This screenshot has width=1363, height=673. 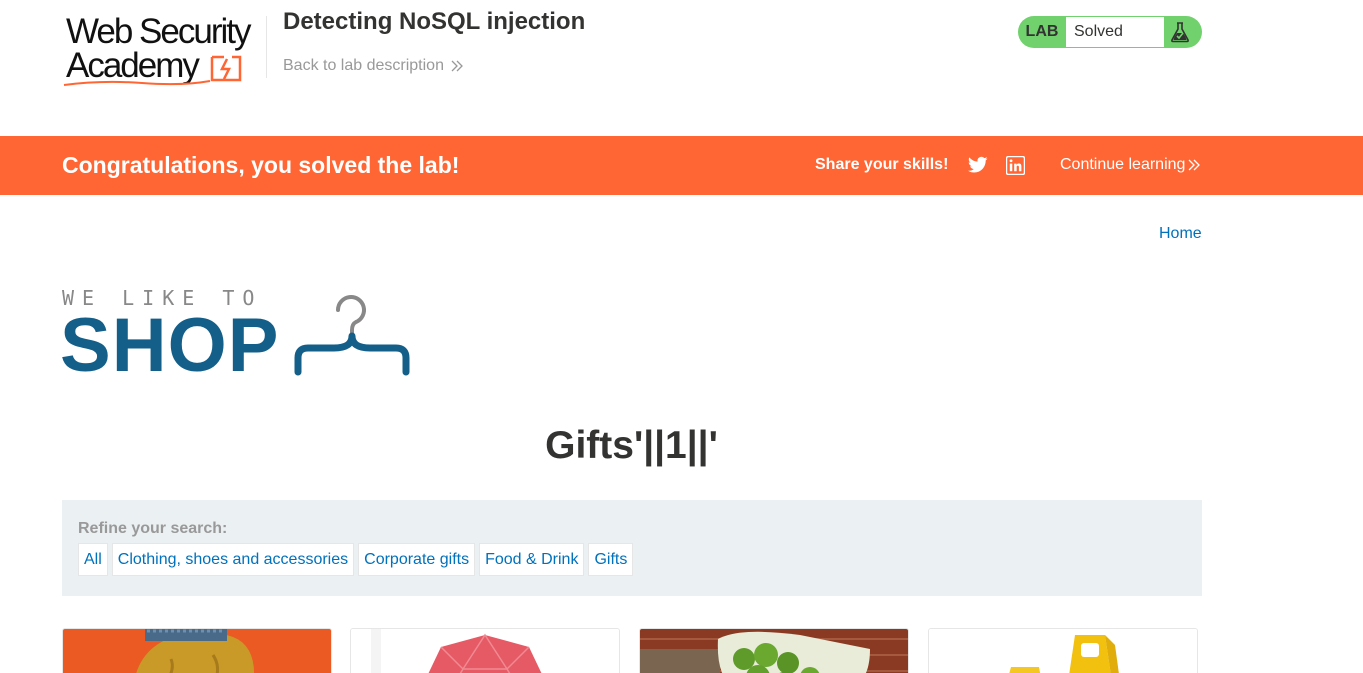 What do you see at coordinates (978, 165) in the screenshot?
I see `twitter-icon` at bounding box center [978, 165].